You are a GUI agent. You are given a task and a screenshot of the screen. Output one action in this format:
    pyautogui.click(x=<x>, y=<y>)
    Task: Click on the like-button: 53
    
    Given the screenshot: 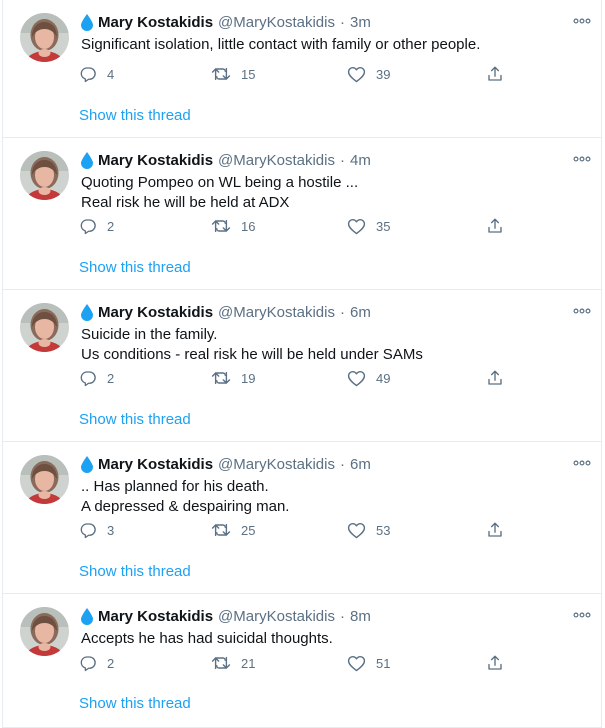 What is the action you would take?
    pyautogui.click(x=368, y=530)
    